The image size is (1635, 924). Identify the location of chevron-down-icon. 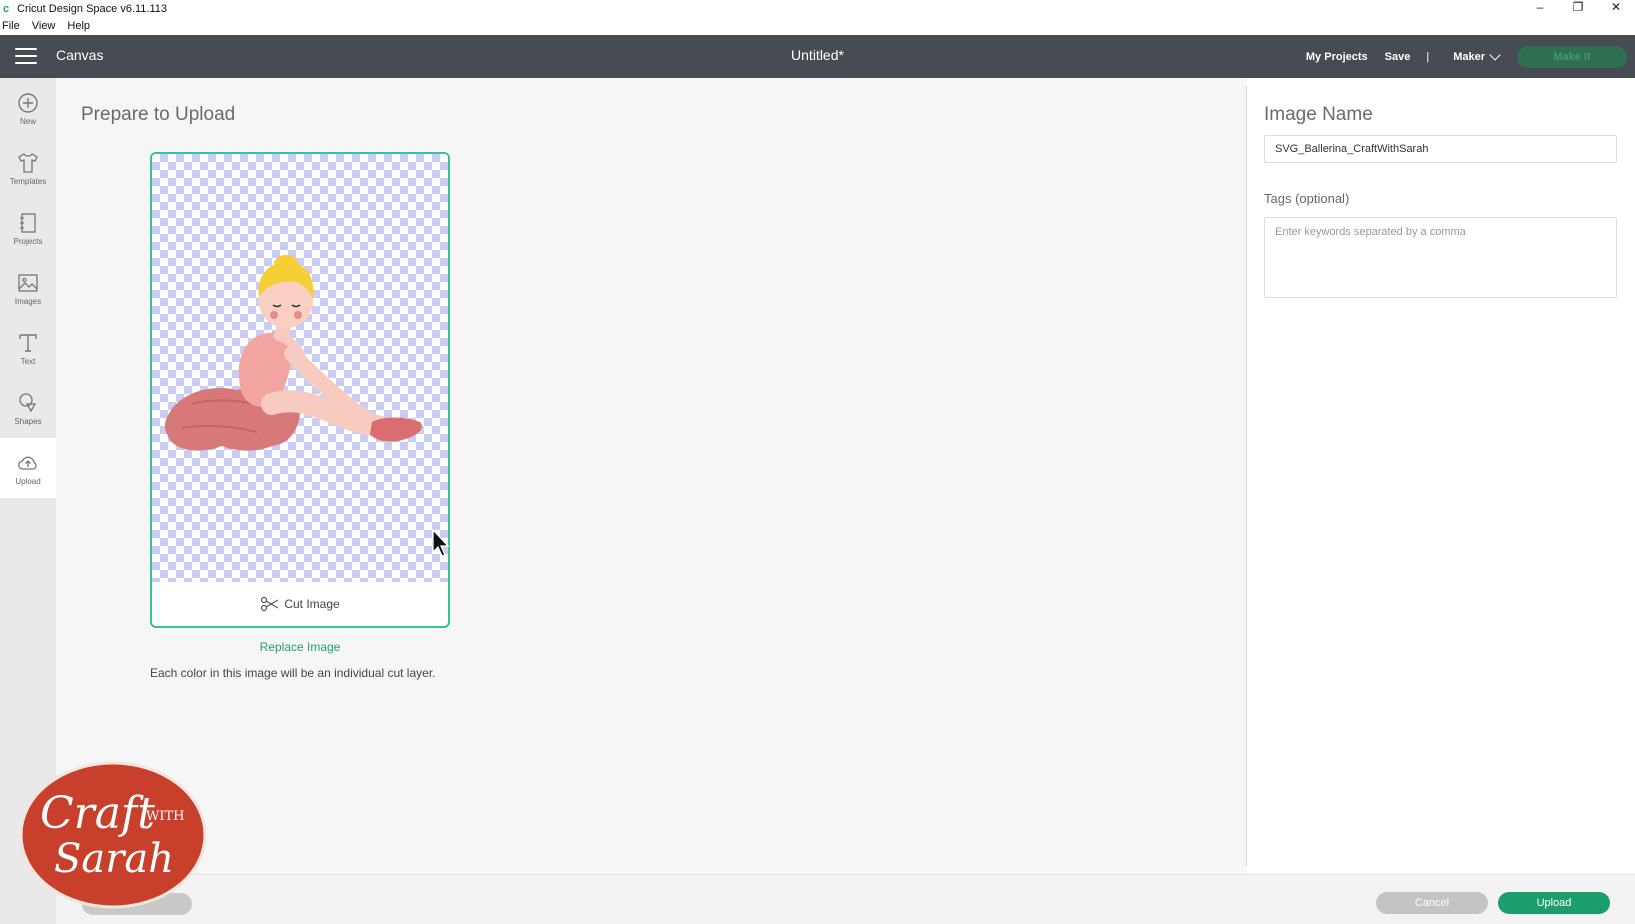
(1495, 54).